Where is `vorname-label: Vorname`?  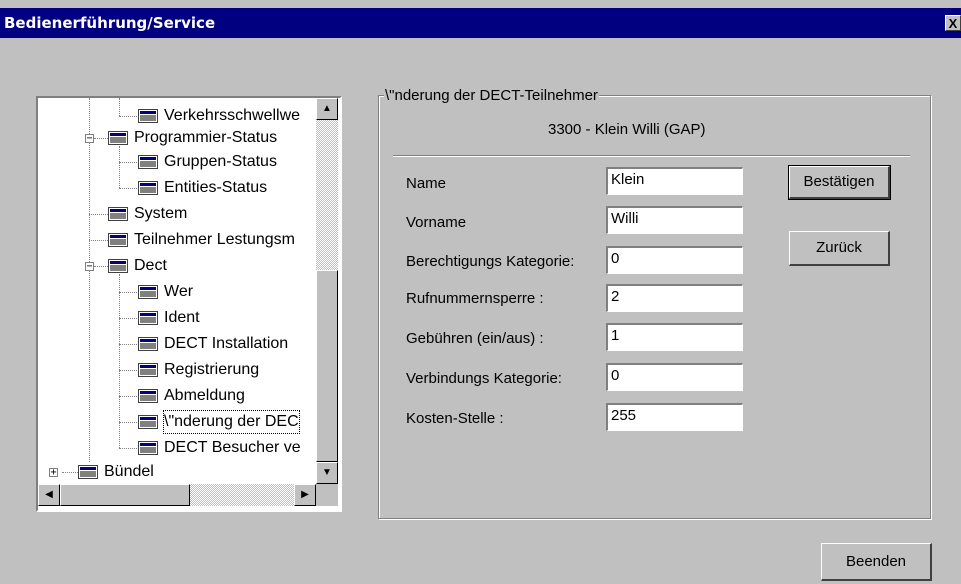 vorname-label: Vorname is located at coordinates (436, 222).